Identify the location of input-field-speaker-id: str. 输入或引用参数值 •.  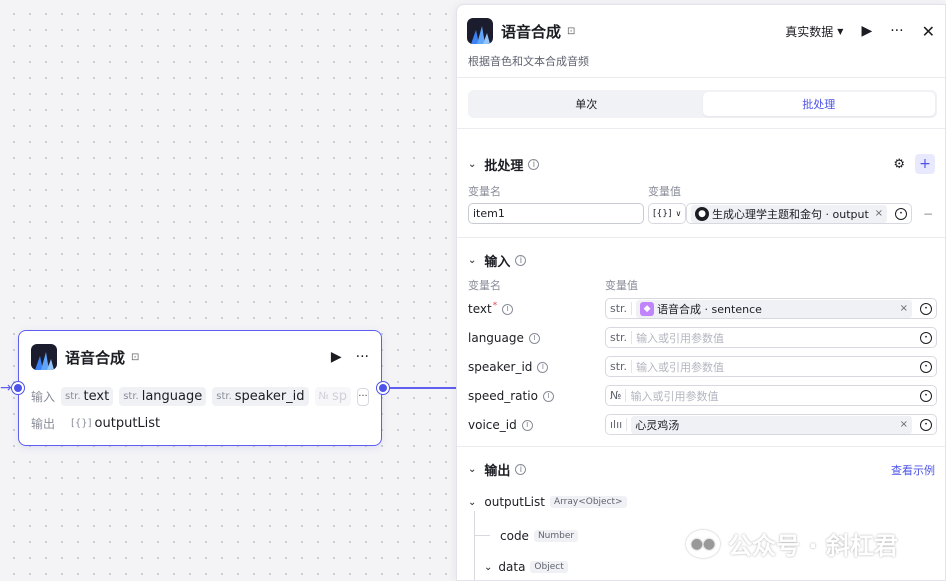
(771, 366).